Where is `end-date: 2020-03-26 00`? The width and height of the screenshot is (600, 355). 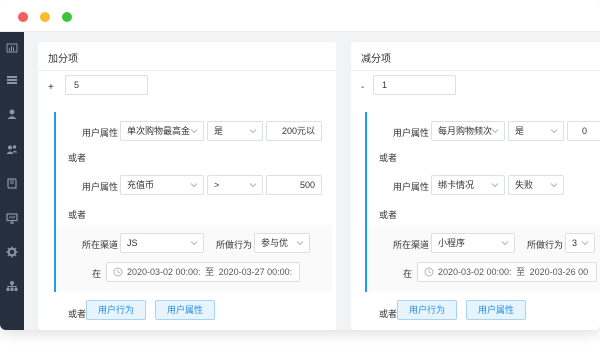
end-date: 2020-03-26 00 is located at coordinates (559, 272).